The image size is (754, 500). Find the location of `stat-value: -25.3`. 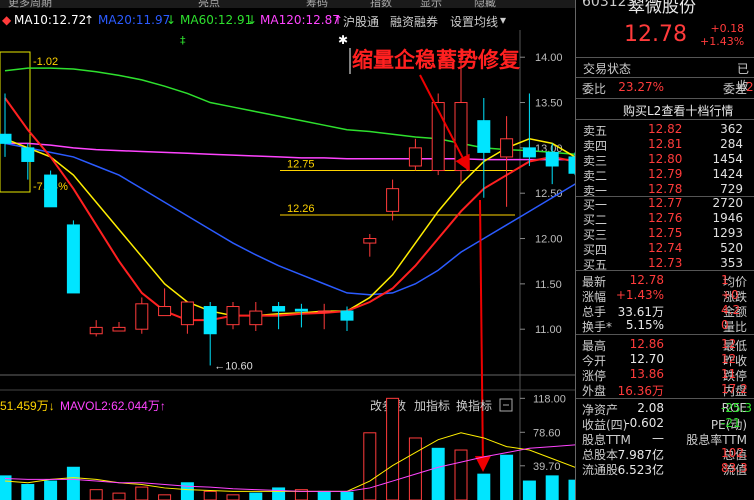

stat-value: -25.3 is located at coordinates (737, 408).